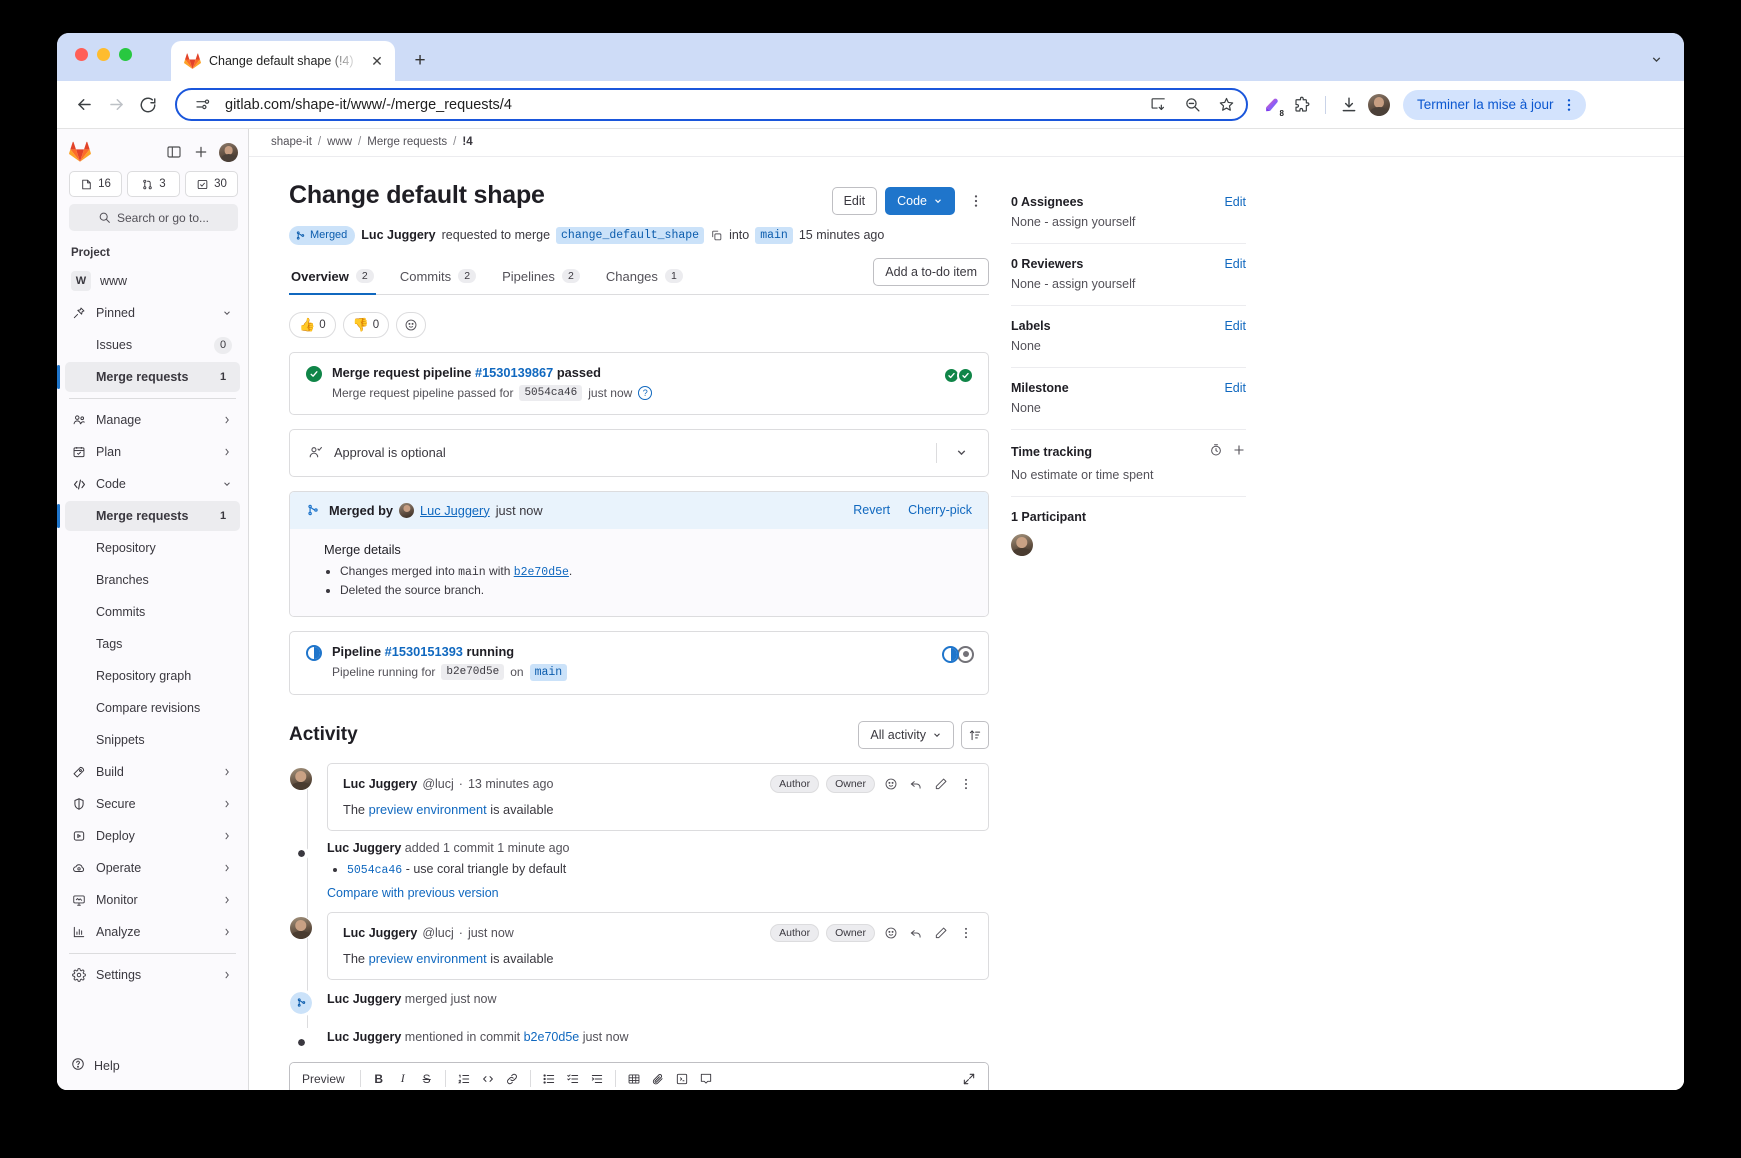  What do you see at coordinates (374, 870) in the screenshot?
I see `commit-sha-link: 5054ca46` at bounding box center [374, 870].